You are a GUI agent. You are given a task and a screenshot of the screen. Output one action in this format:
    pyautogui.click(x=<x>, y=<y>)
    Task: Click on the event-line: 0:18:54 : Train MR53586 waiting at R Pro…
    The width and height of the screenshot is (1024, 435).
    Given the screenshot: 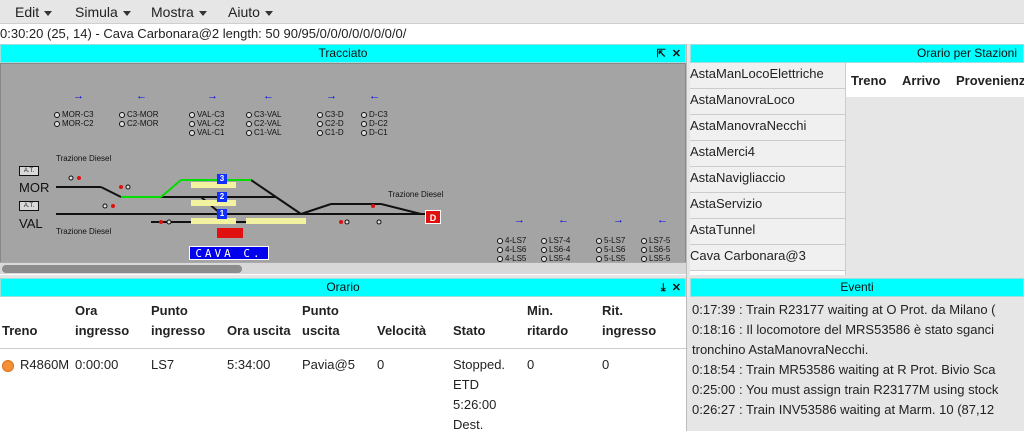 What is the action you would take?
    pyautogui.click(x=844, y=369)
    